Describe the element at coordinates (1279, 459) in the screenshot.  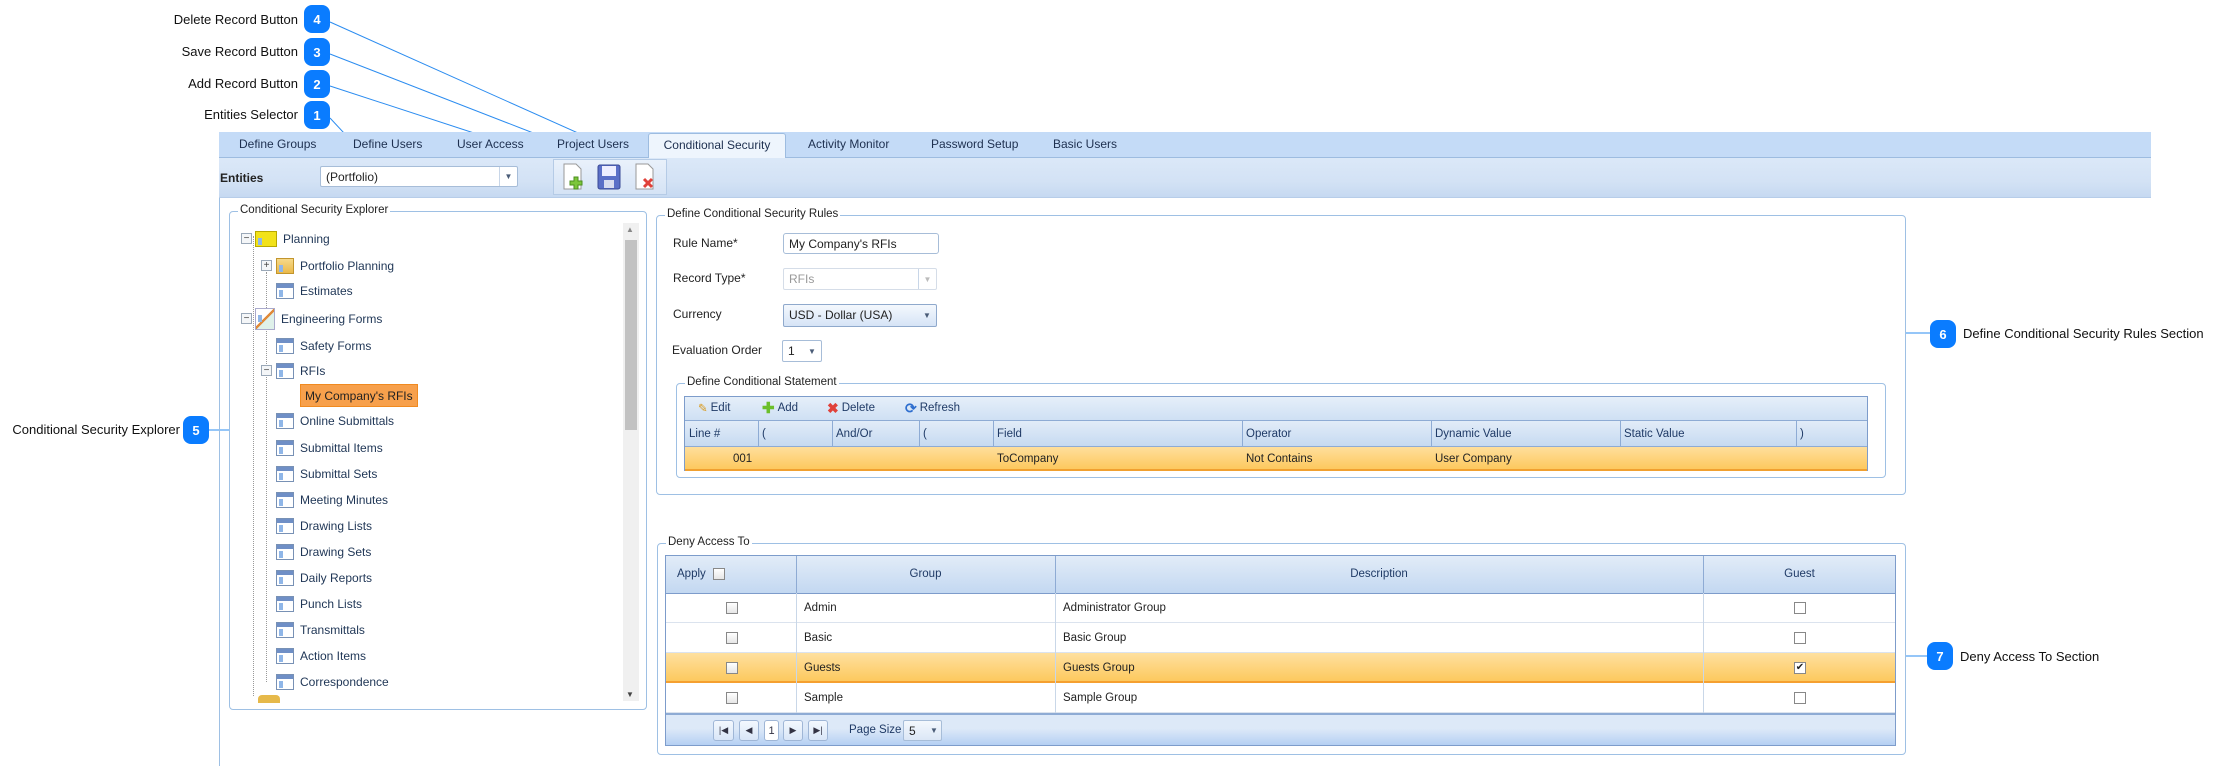
I see `grid-cell: Not Contains` at that location.